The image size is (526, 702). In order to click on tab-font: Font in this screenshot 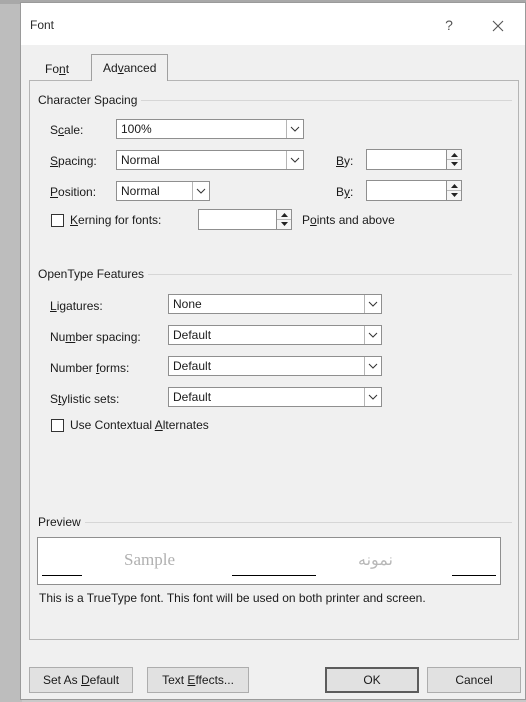, I will do `click(57, 69)`.